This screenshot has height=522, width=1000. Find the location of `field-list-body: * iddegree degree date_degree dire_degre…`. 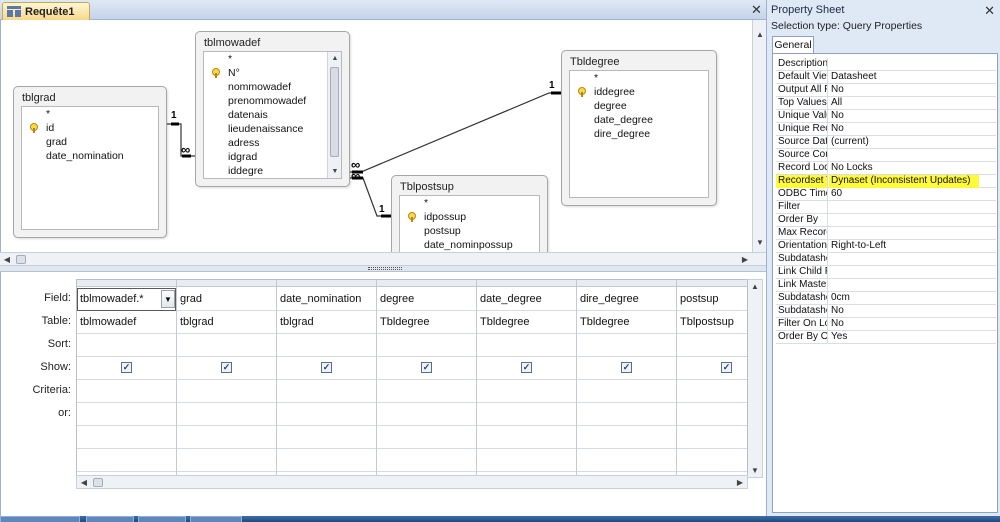

field-list-body: * iddegree degree date_degree dire_degre… is located at coordinates (639, 134).